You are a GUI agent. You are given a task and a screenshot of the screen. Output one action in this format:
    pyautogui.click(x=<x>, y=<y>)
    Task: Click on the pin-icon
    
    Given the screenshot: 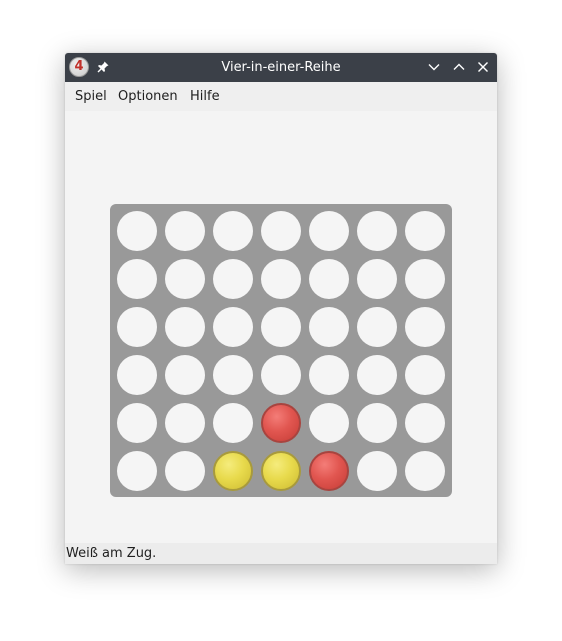 What is the action you would take?
    pyautogui.click(x=103, y=67)
    